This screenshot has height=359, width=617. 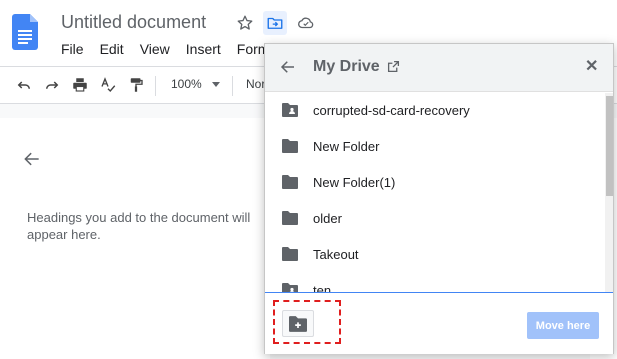 What do you see at coordinates (563, 325) in the screenshot?
I see `move-here-button: Move here` at bounding box center [563, 325].